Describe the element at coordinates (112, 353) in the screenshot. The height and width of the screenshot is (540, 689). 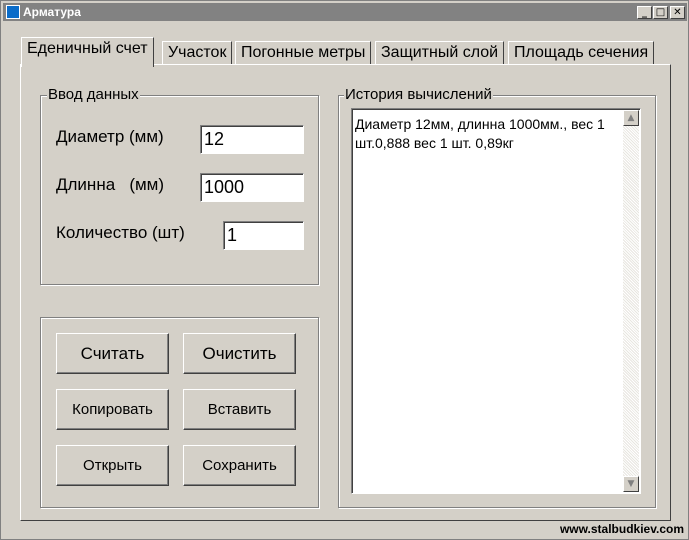
I see `calculate-button: Считать` at that location.